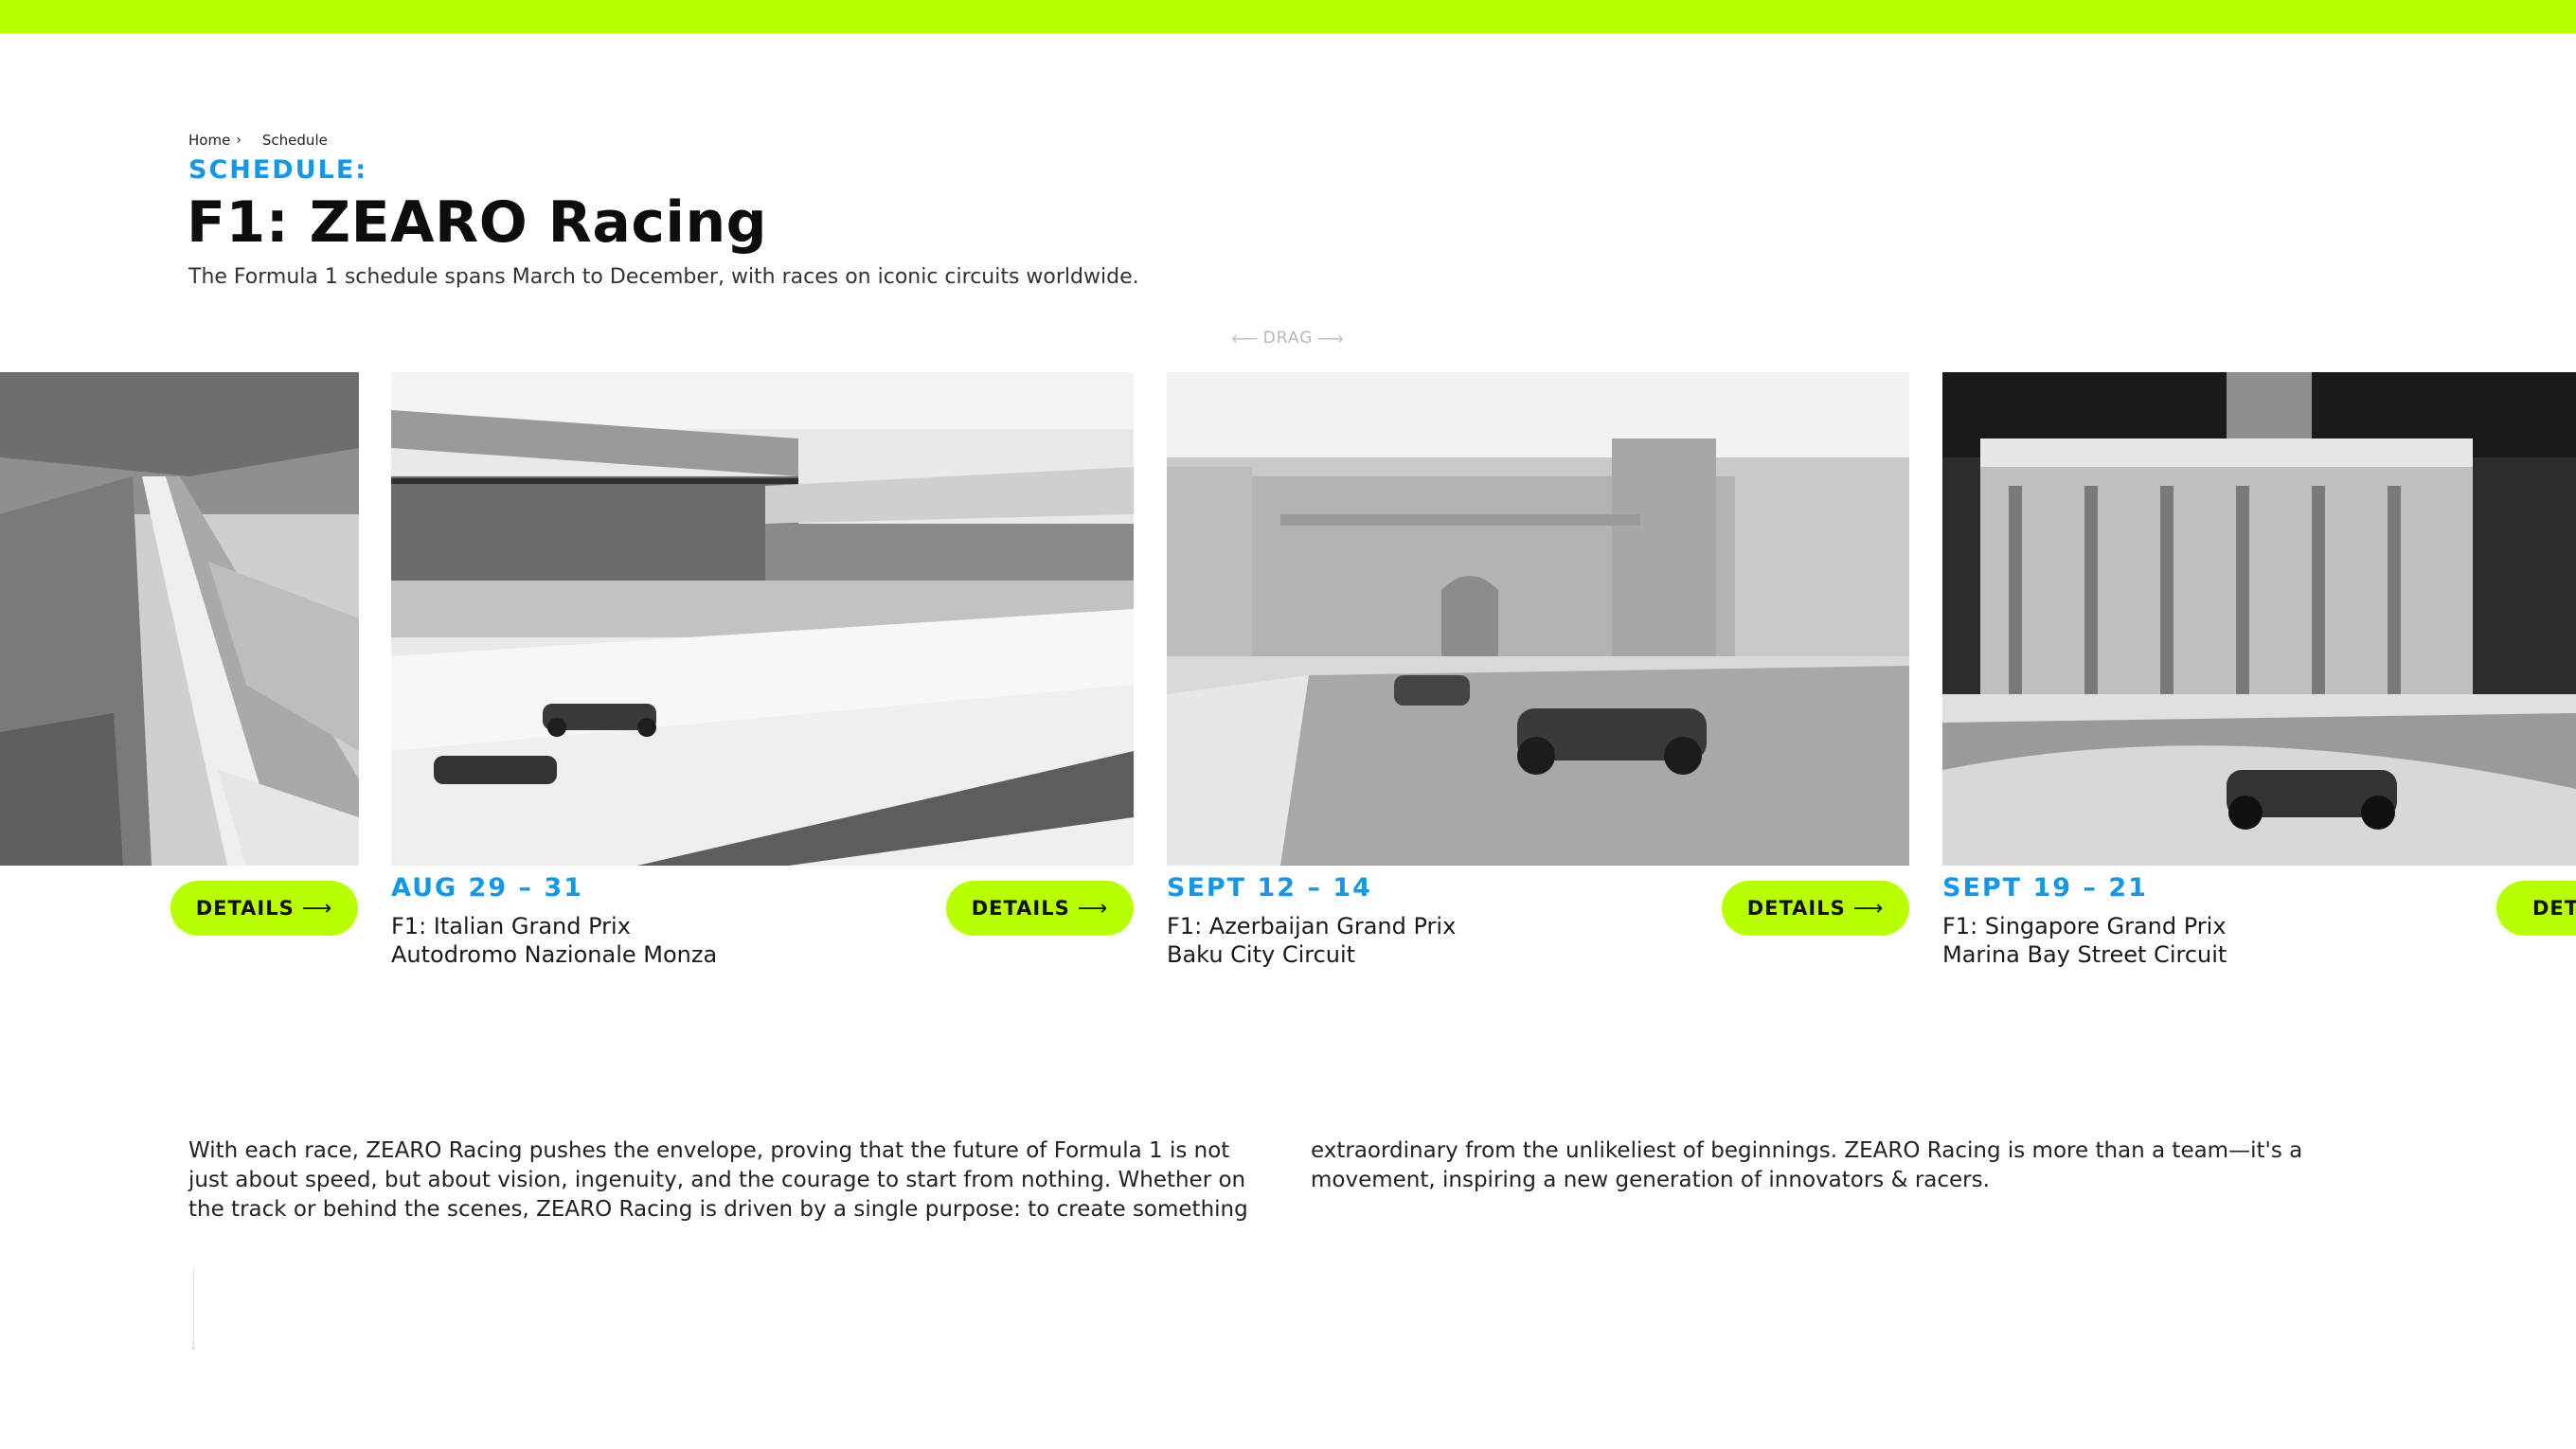 This screenshot has height=1449, width=2576. I want to click on race-circuit: Marina Bay Street Circuit, so click(2084, 954).